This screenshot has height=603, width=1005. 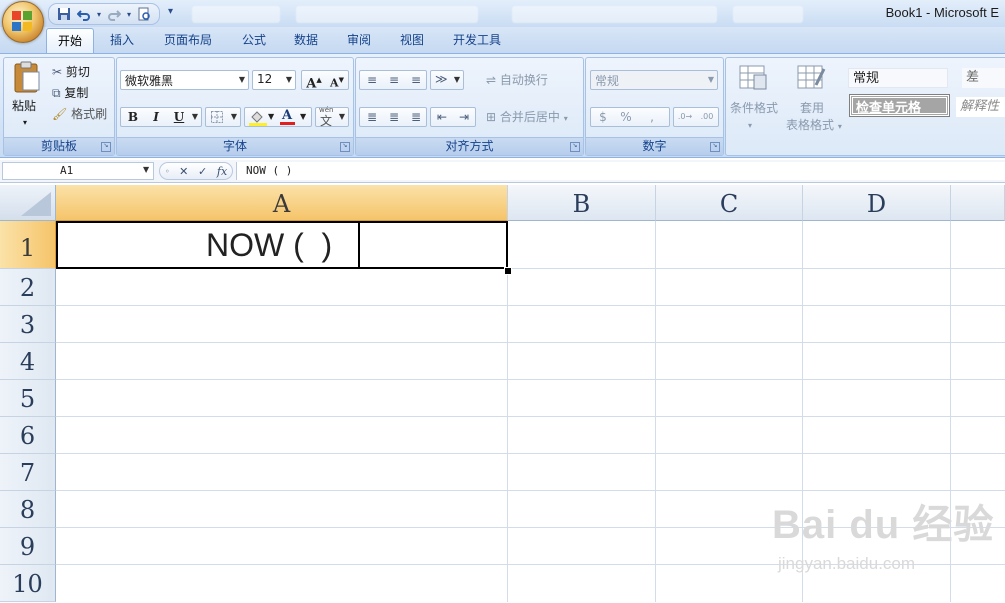 What do you see at coordinates (412, 40) in the screenshot?
I see `tab-view: 视图` at bounding box center [412, 40].